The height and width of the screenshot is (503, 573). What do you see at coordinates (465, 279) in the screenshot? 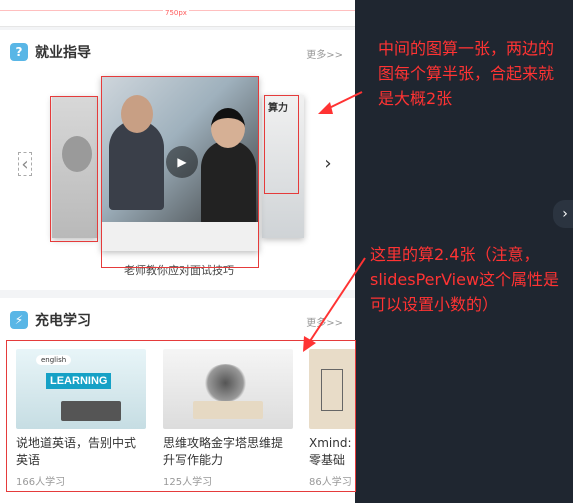
I see `annotation-bottom: 这里的算2.4张（注意，slidesPerView这个属性是可以设置小数的）` at bounding box center [465, 279].